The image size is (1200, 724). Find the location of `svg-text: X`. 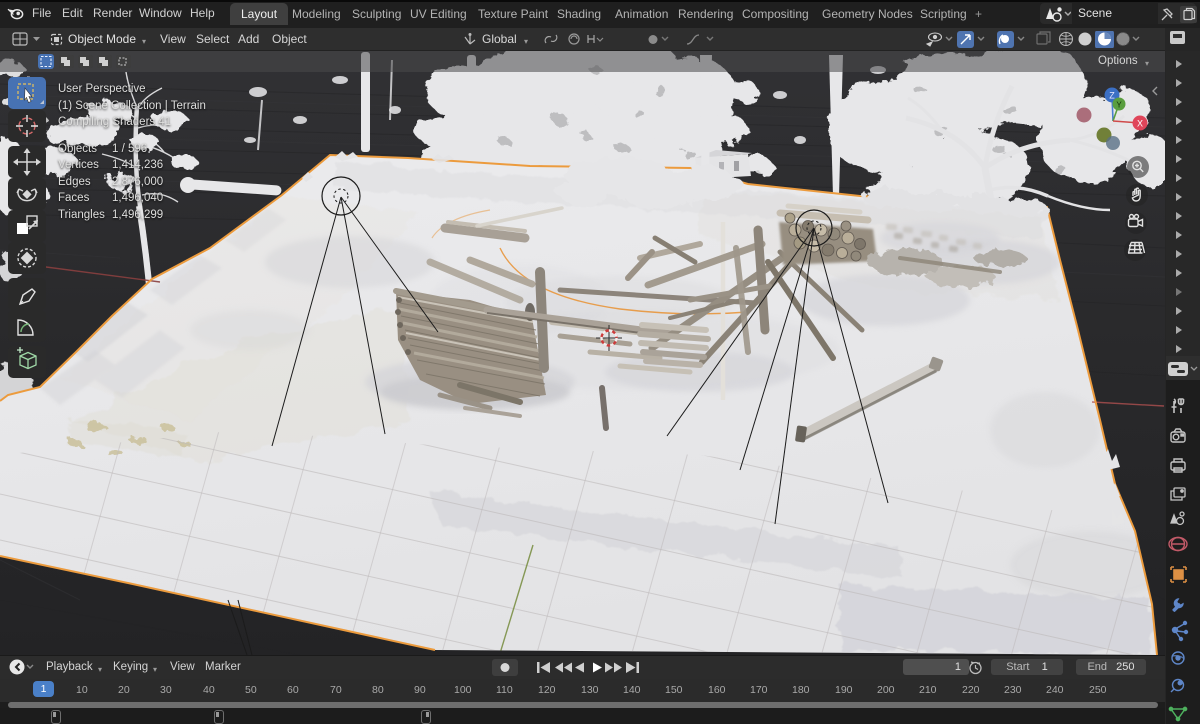

svg-text: X is located at coordinates (1140, 124).